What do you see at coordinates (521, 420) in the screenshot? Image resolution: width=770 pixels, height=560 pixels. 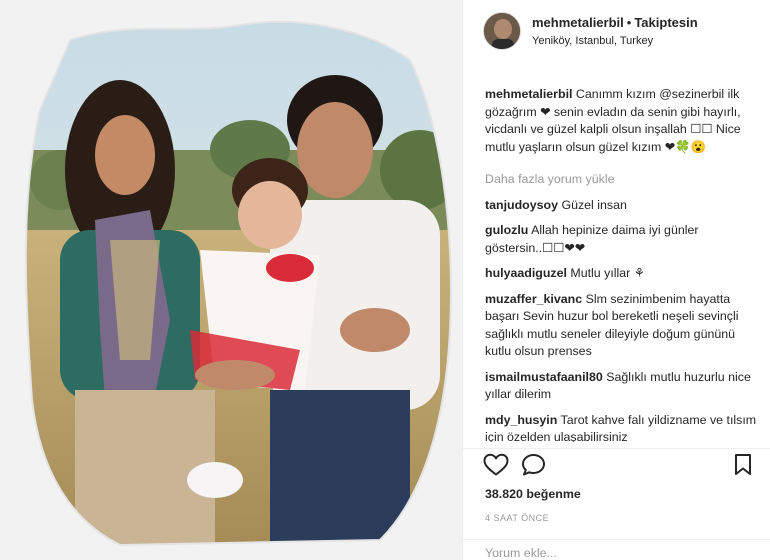 I see `comment-username: mdy_husyin` at bounding box center [521, 420].